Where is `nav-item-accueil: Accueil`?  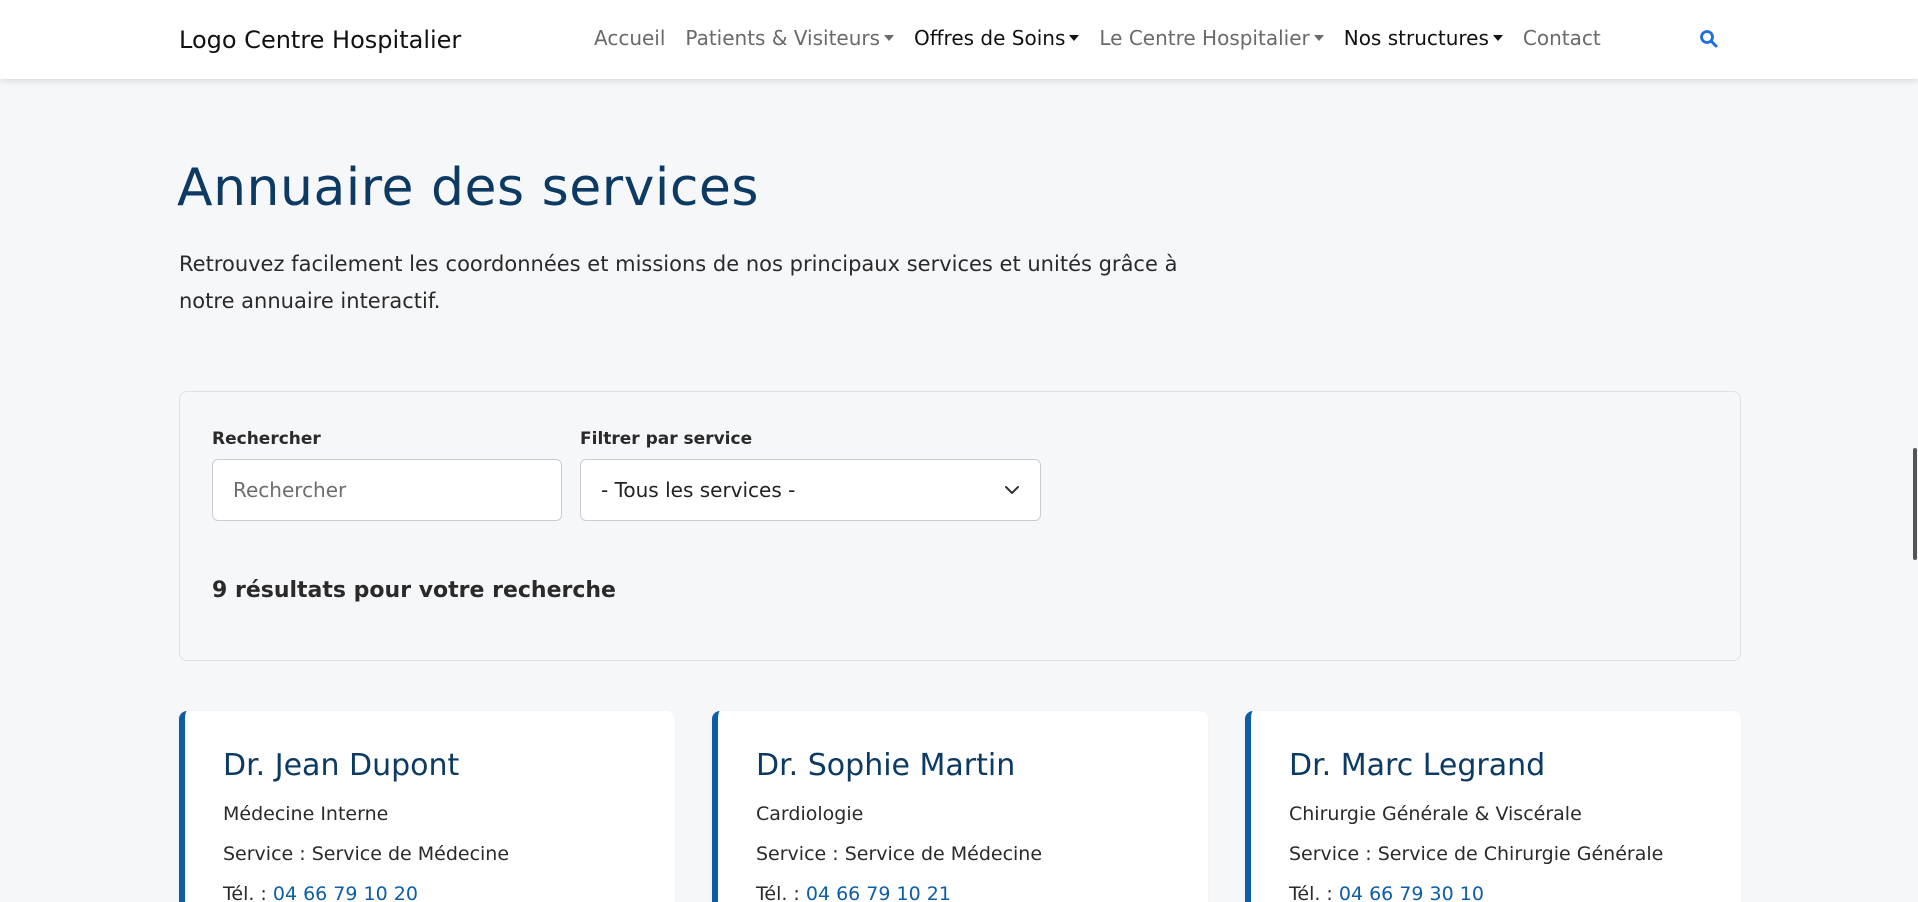
nav-item-accueil: Accueil is located at coordinates (629, 38).